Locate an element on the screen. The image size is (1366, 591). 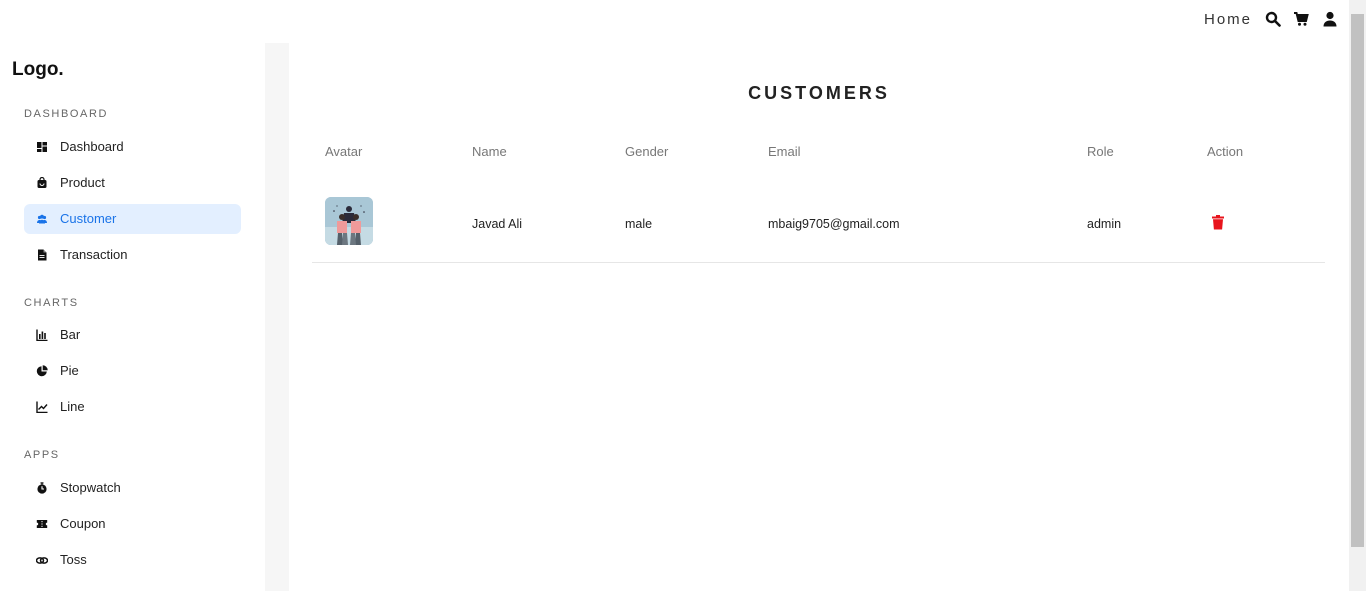
sidebar-item-bar: Bar is located at coordinates (132, 335).